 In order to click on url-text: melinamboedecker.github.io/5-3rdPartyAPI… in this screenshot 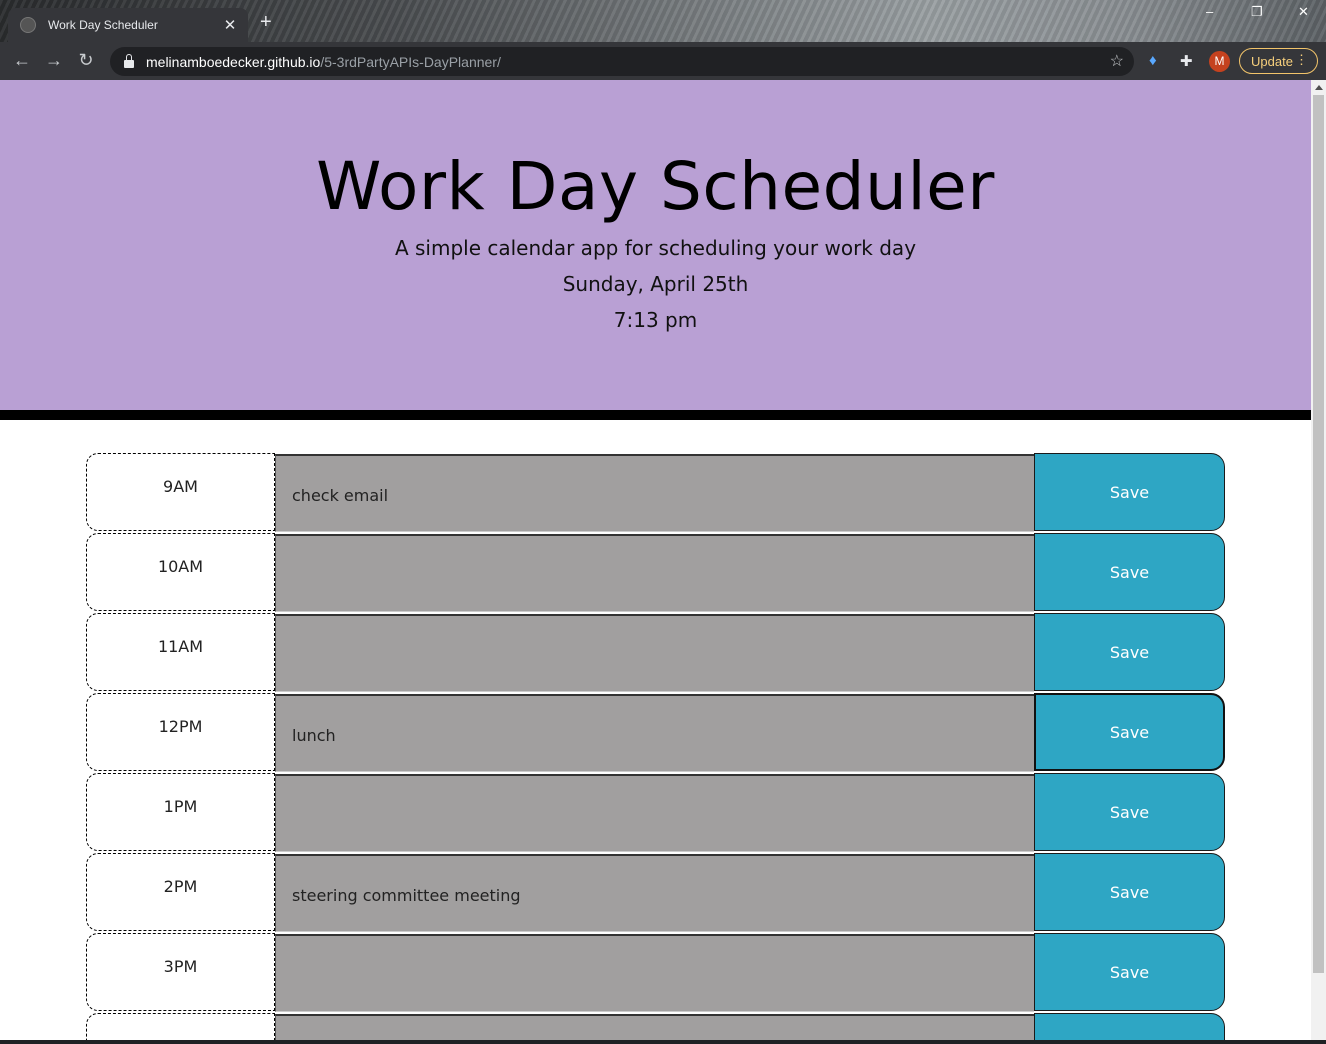, I will do `click(323, 62)`.